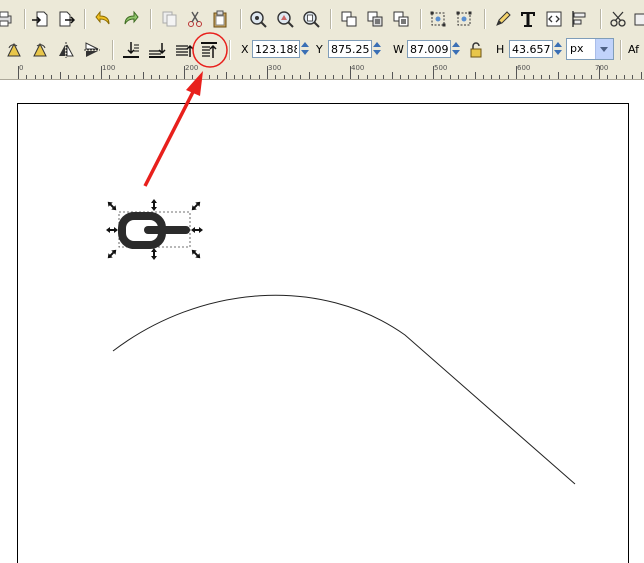  Describe the element at coordinates (131, 50) in the screenshot. I see `lower-to-bottom-icon` at that location.